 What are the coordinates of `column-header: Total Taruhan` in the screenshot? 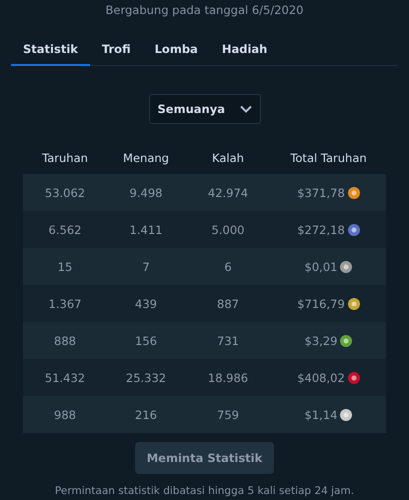 It's located at (328, 158).